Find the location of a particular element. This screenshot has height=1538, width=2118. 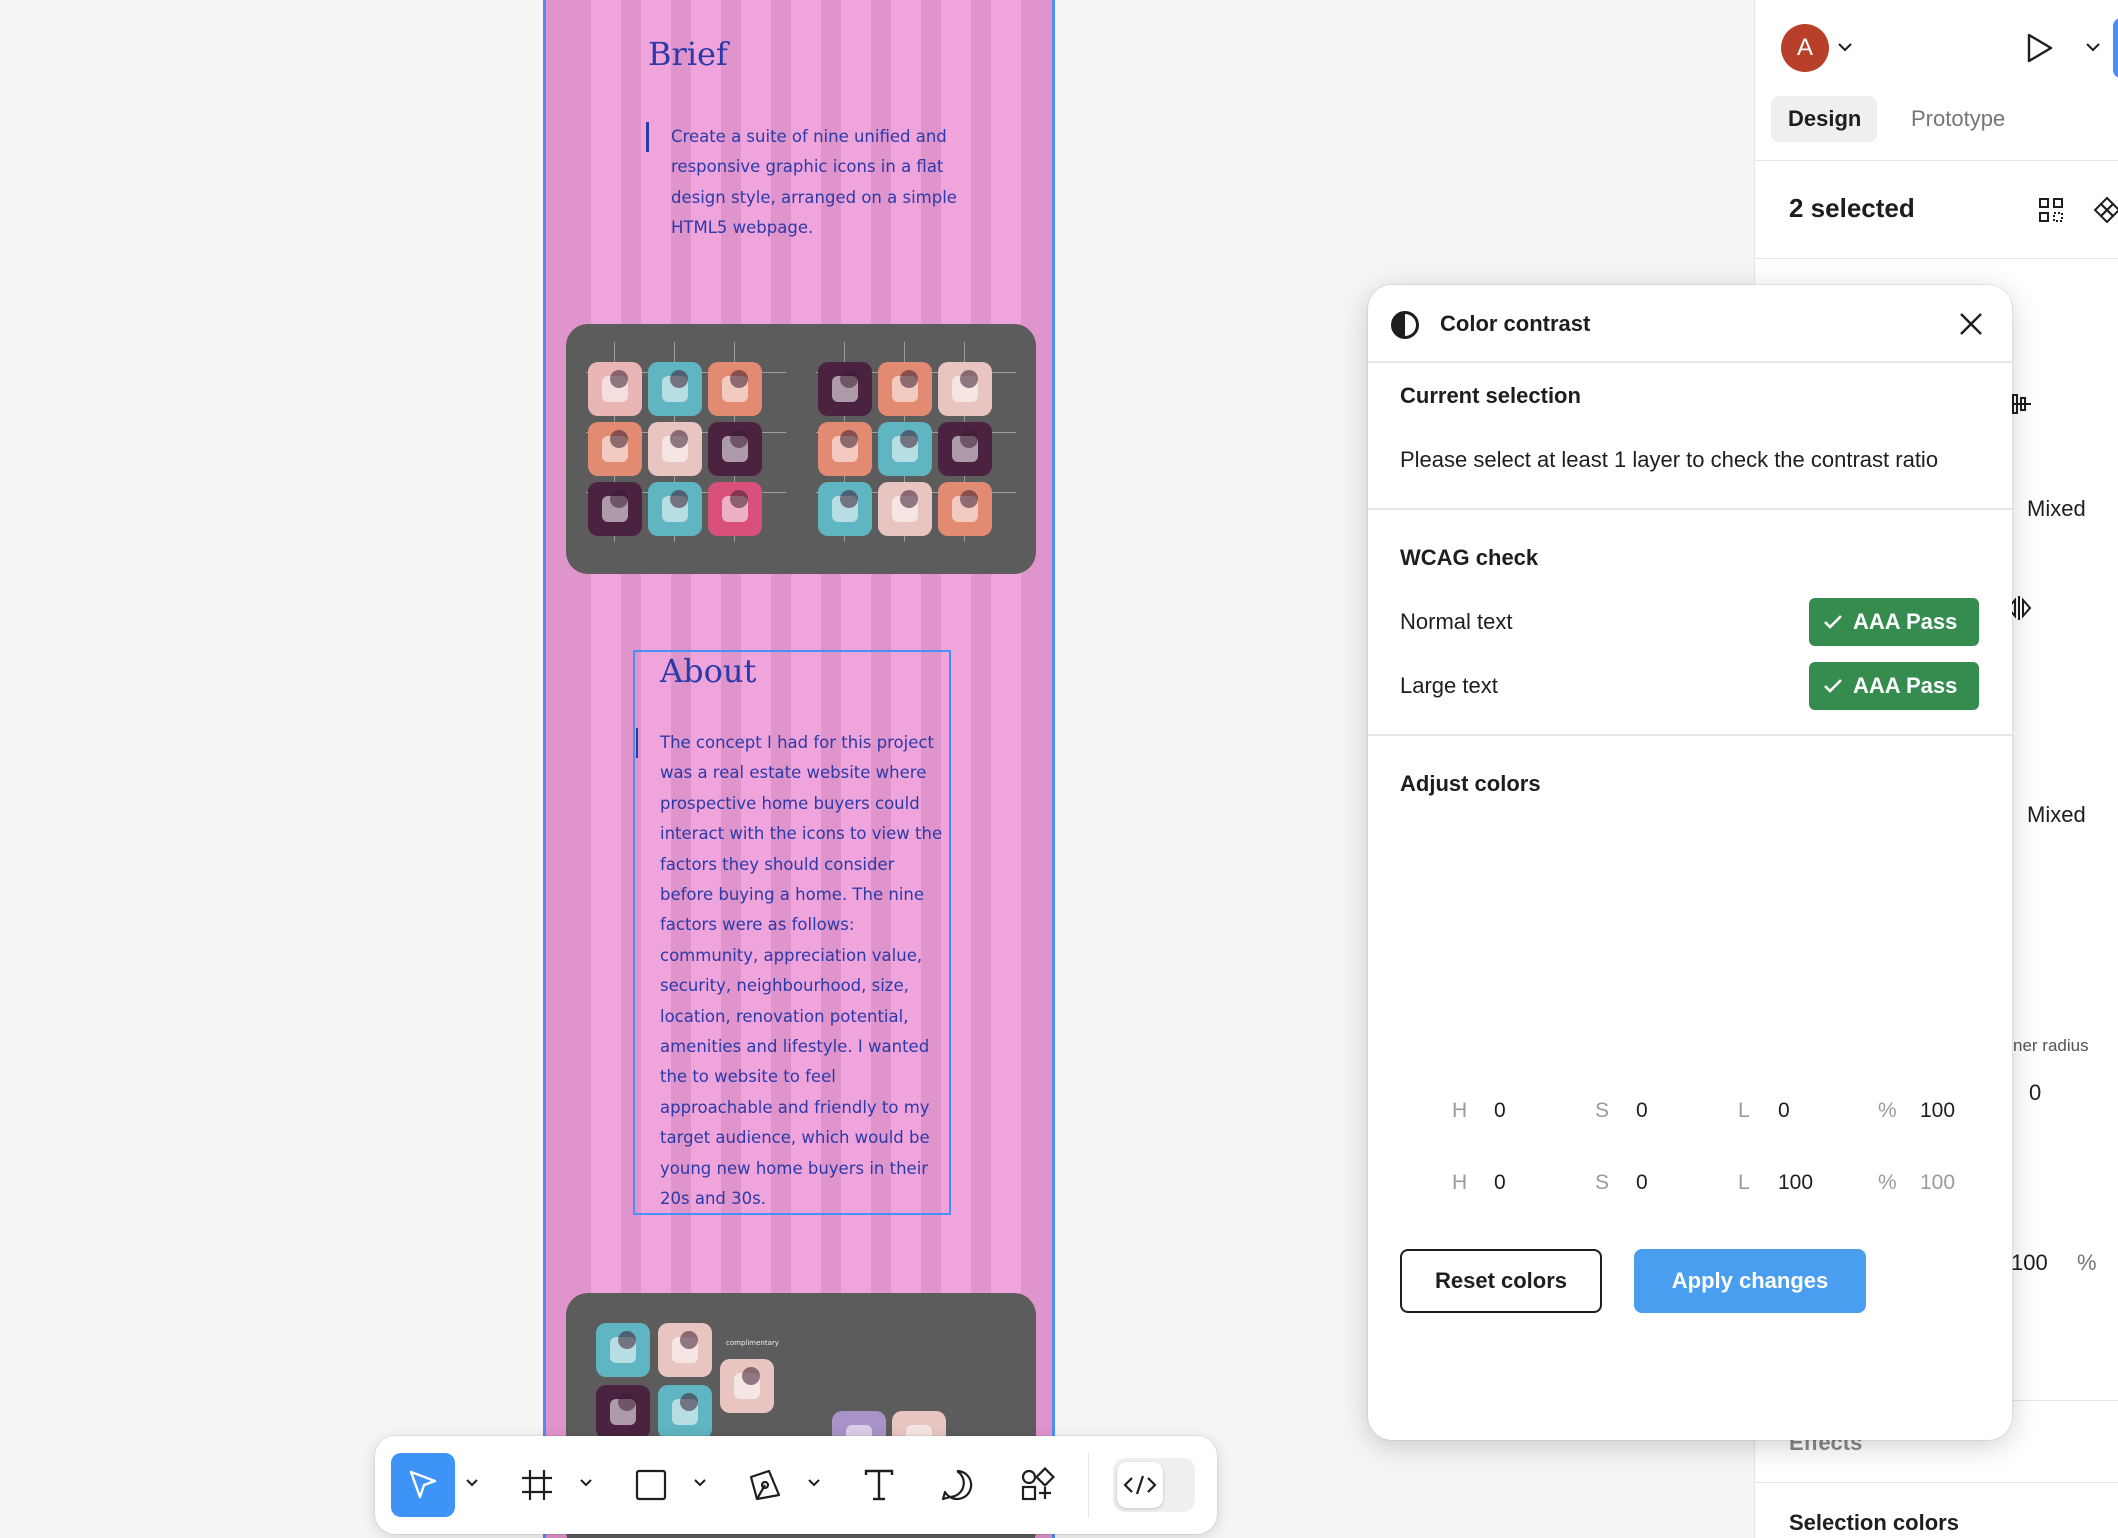

text-tool-button is located at coordinates (879, 1485).